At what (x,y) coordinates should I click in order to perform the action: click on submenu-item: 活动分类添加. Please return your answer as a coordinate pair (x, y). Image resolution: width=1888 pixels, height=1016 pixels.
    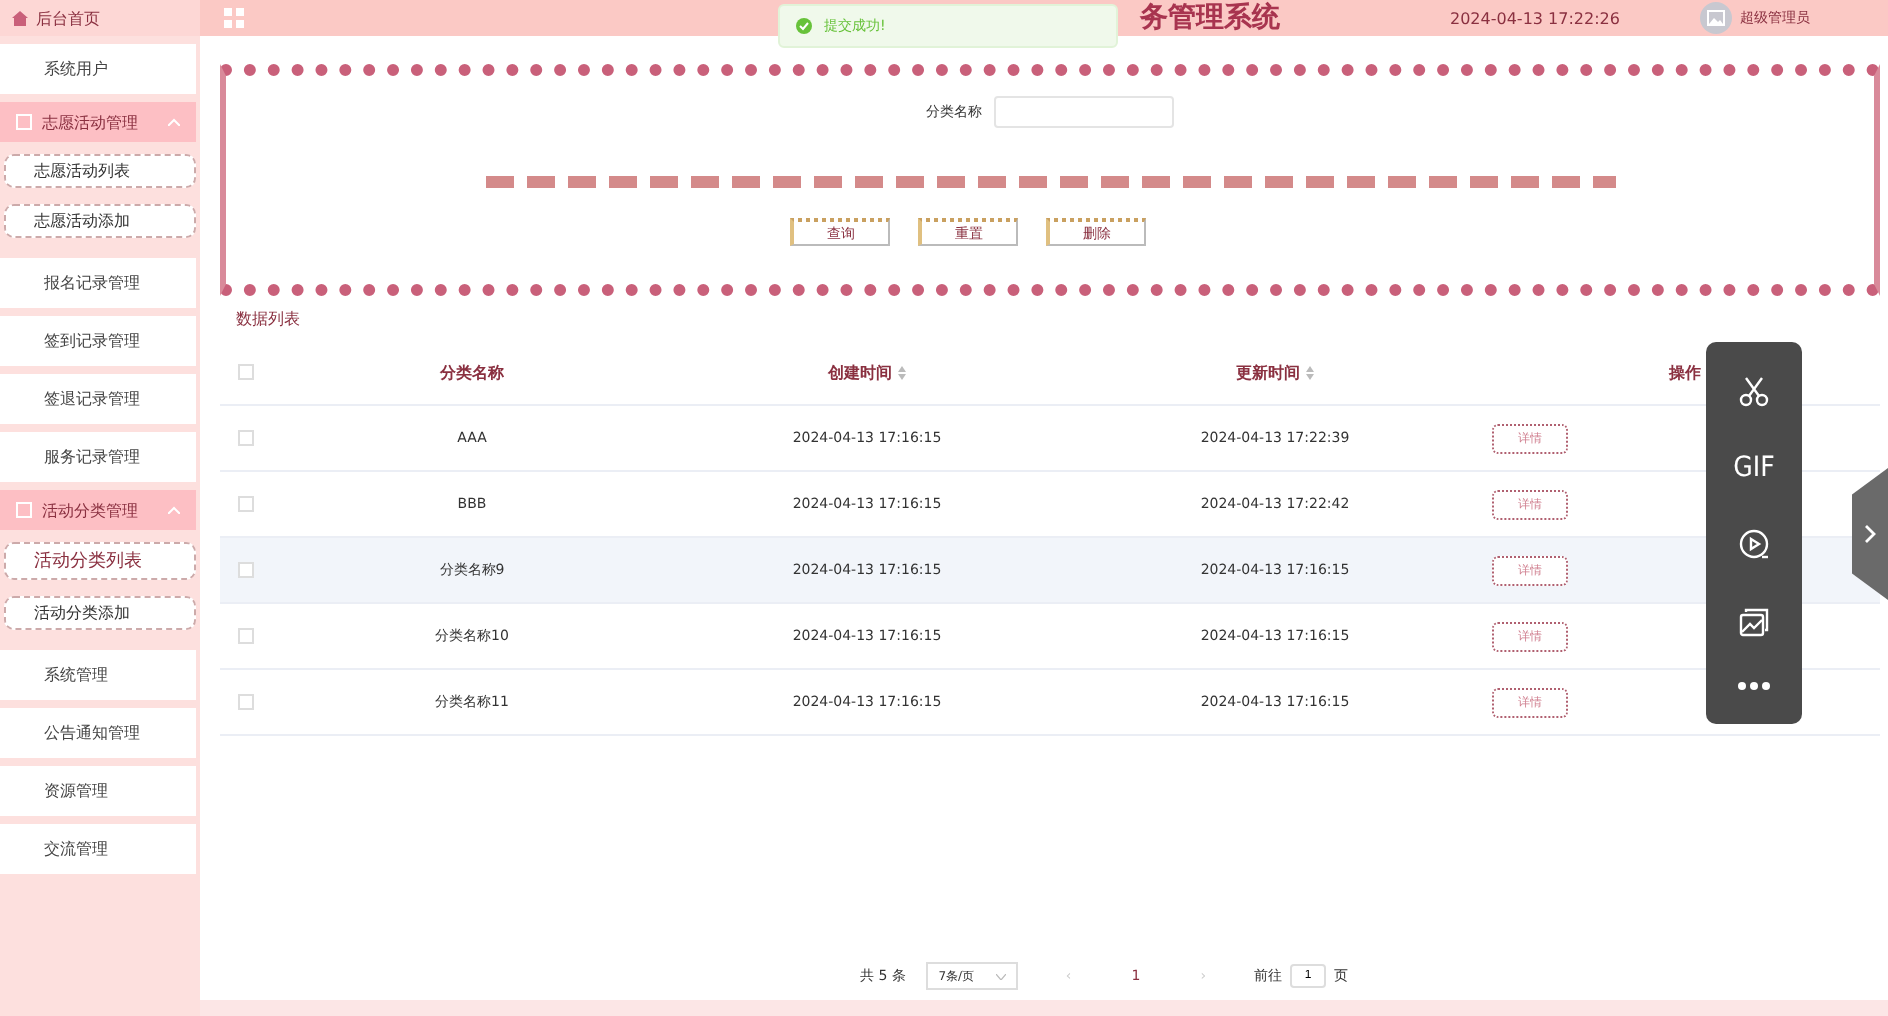
    Looking at the image, I should click on (100, 613).